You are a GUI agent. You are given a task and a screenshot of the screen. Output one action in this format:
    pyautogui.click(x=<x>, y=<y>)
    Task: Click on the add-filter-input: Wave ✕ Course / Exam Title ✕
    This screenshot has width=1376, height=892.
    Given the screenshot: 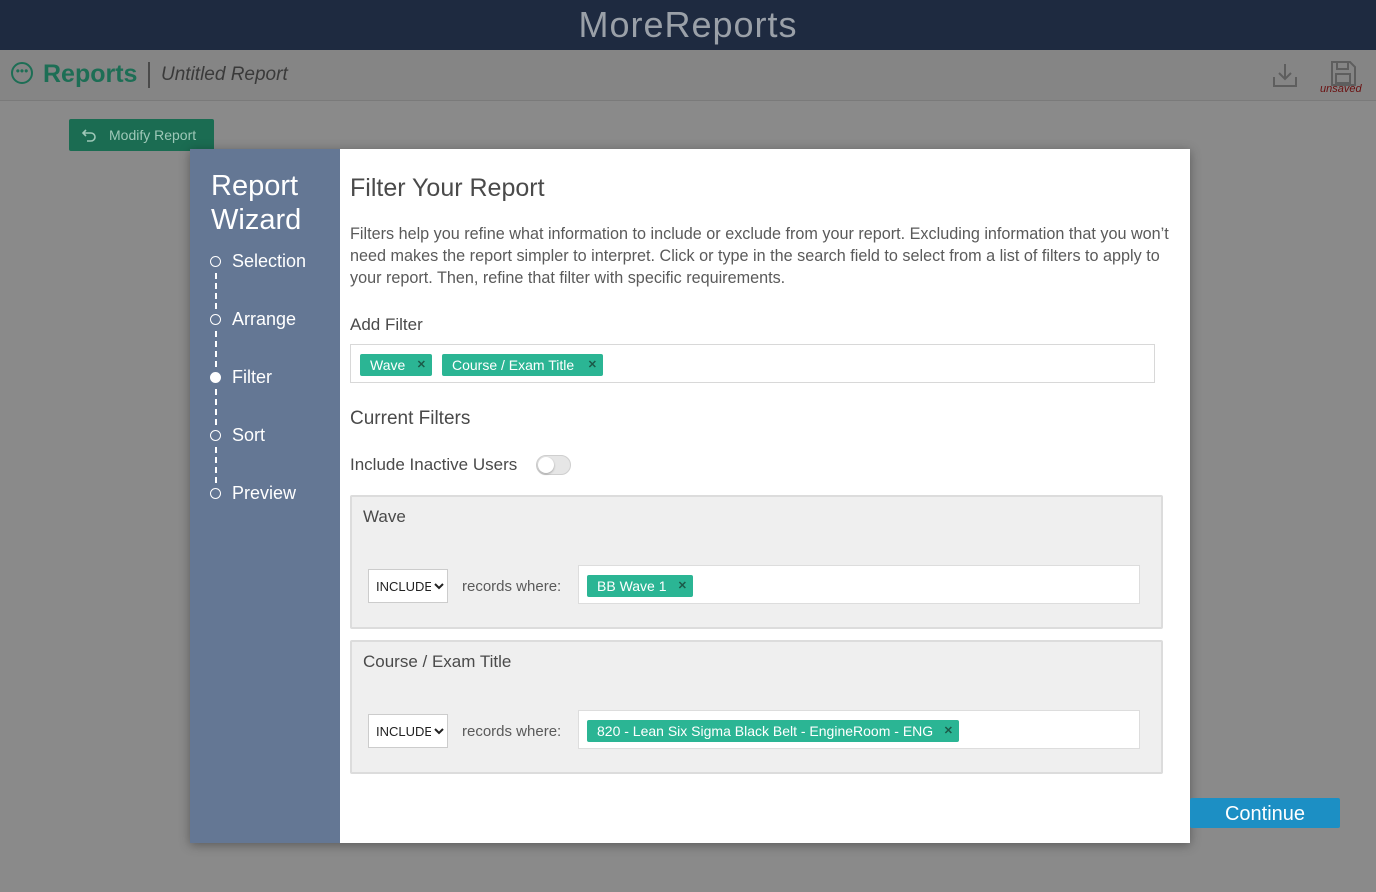 What is the action you would take?
    pyautogui.click(x=752, y=363)
    